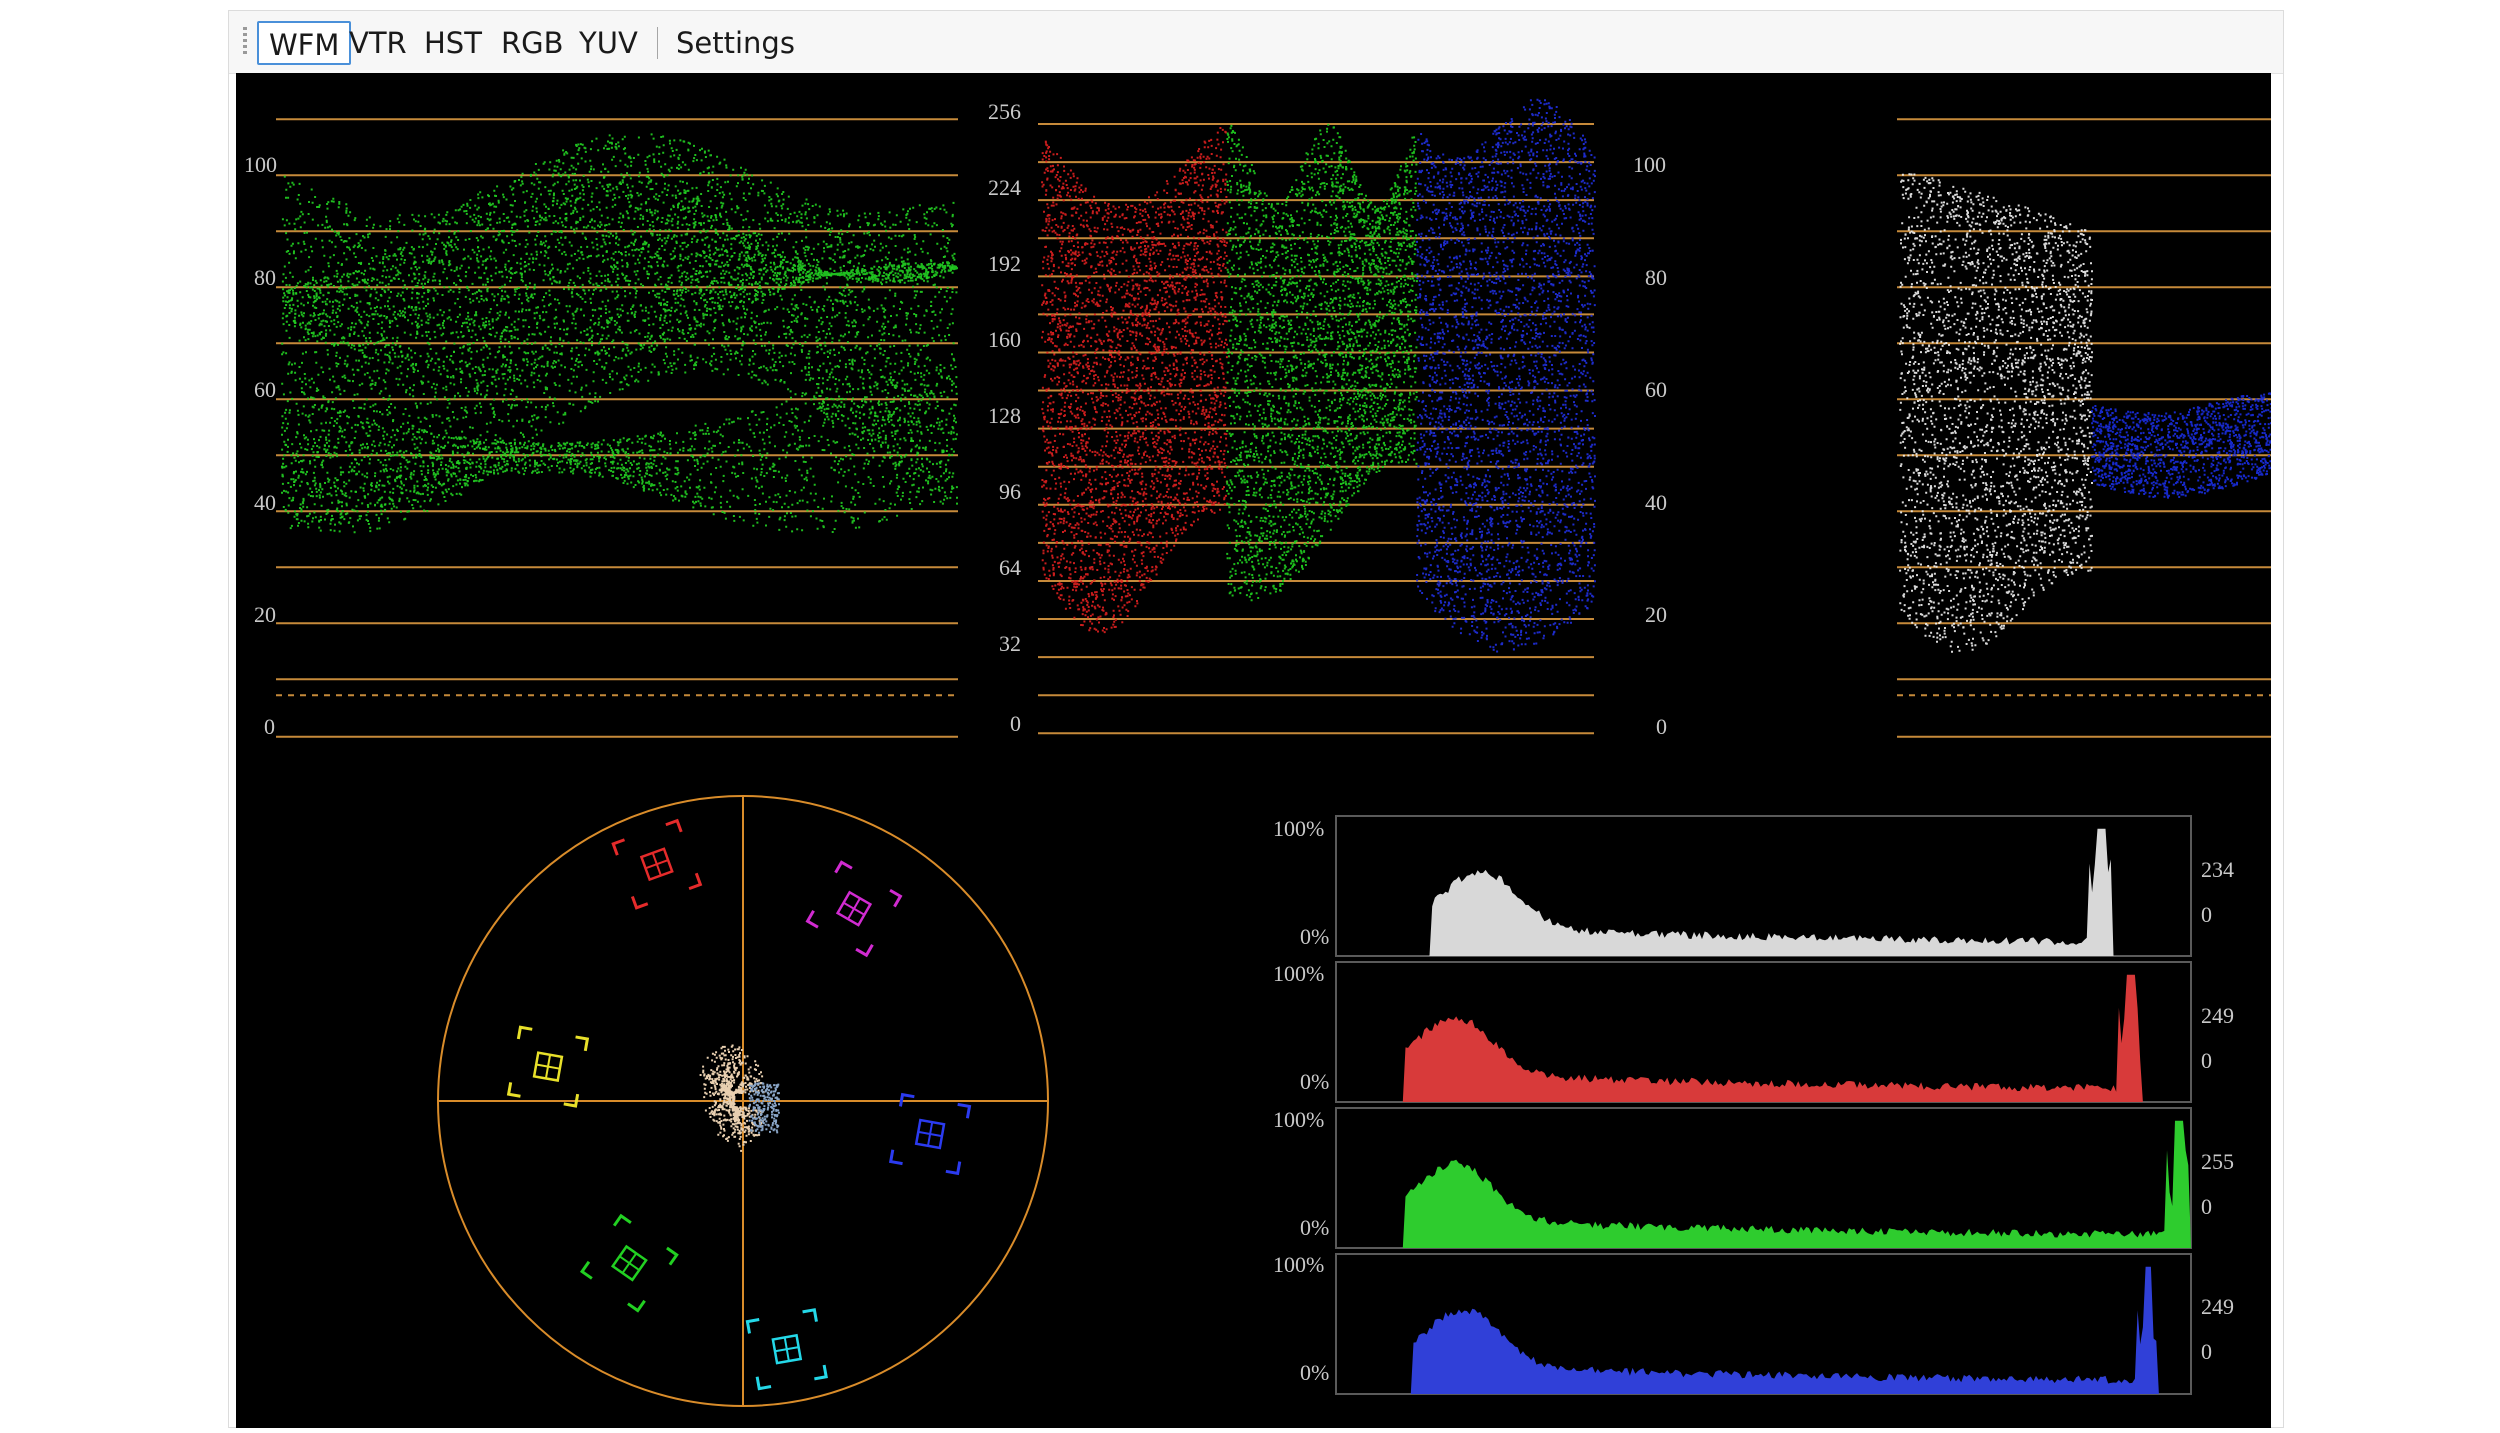  I want to click on luma-scale-100: 100, so click(260, 164).